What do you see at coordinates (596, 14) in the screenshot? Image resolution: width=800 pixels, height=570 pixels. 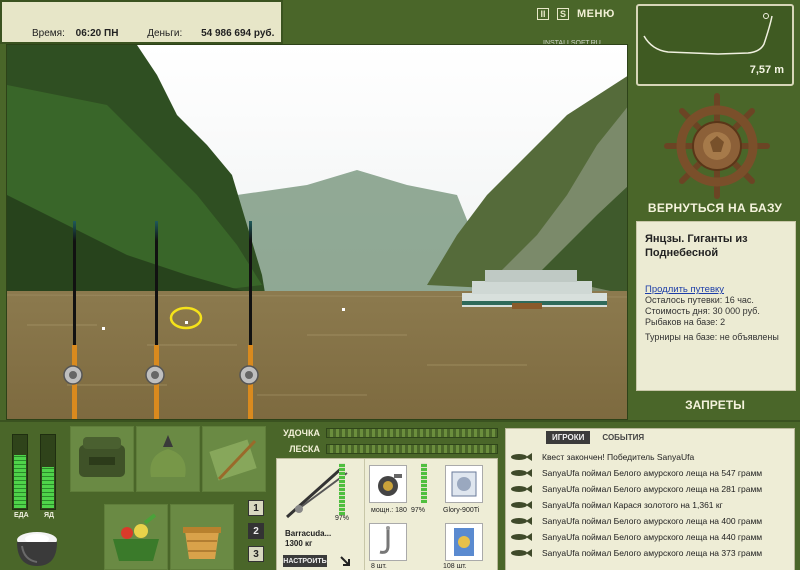 I see `menu-button: МЕНЮ` at bounding box center [596, 14].